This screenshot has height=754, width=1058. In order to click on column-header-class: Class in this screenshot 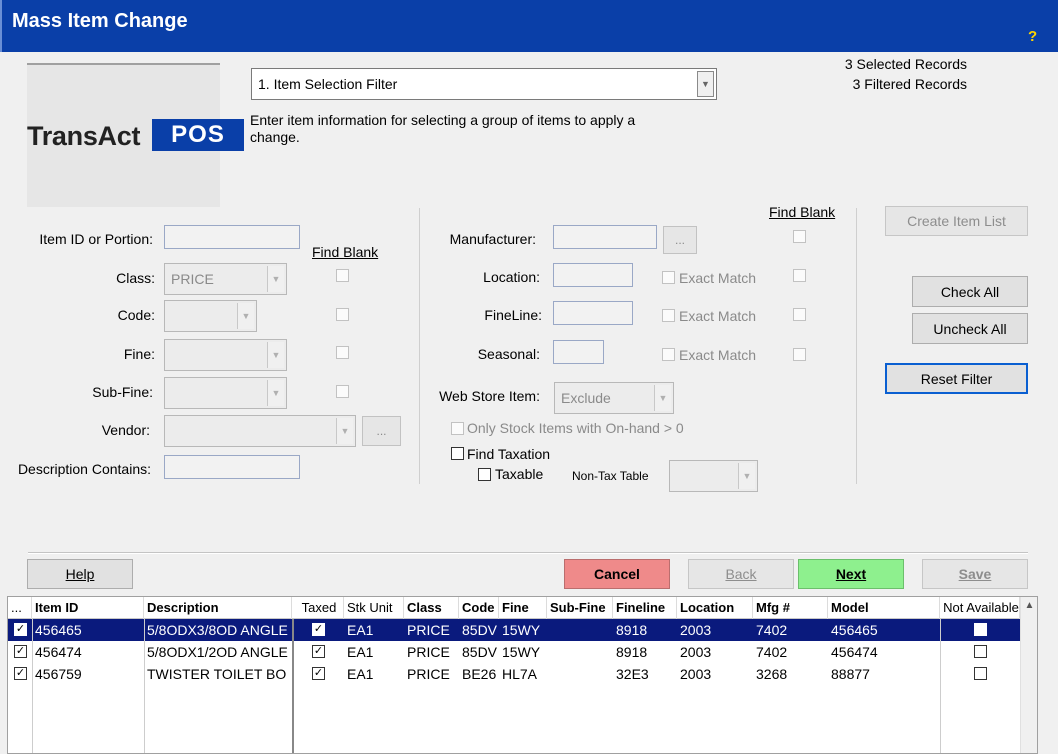, I will do `click(431, 608)`.